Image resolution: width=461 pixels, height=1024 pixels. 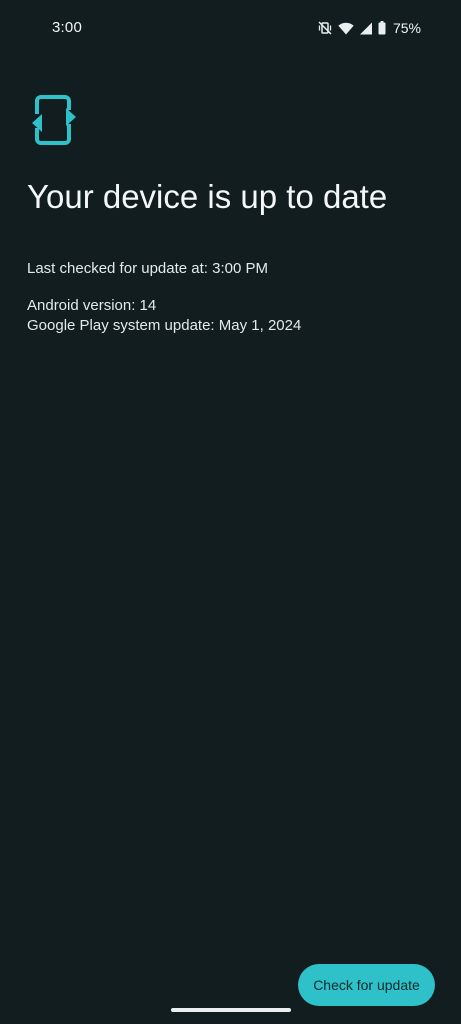 What do you see at coordinates (366, 985) in the screenshot?
I see `check-for-update-button: Check for update` at bounding box center [366, 985].